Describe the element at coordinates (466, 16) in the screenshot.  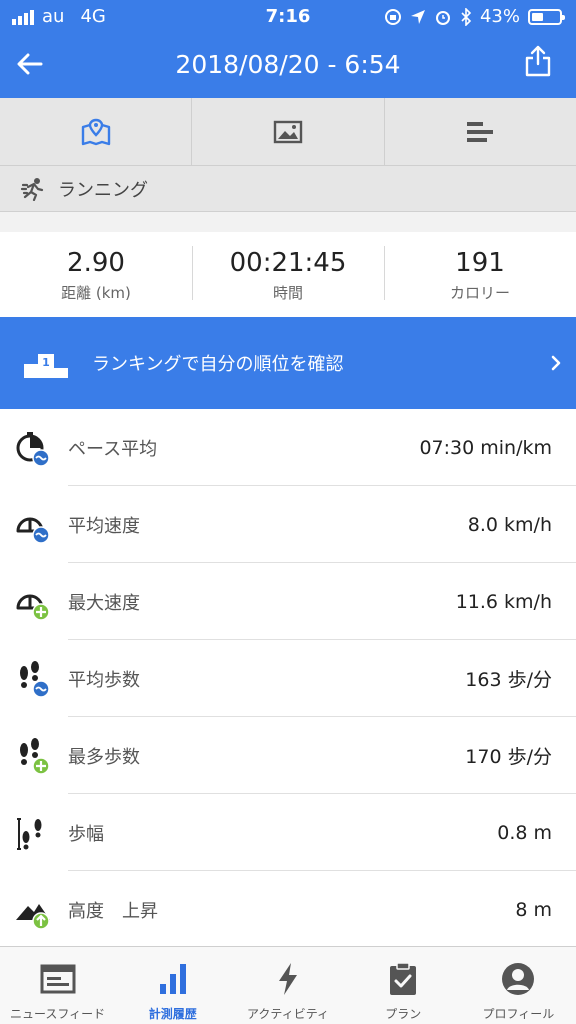
I see `bluetooth-icon` at that location.